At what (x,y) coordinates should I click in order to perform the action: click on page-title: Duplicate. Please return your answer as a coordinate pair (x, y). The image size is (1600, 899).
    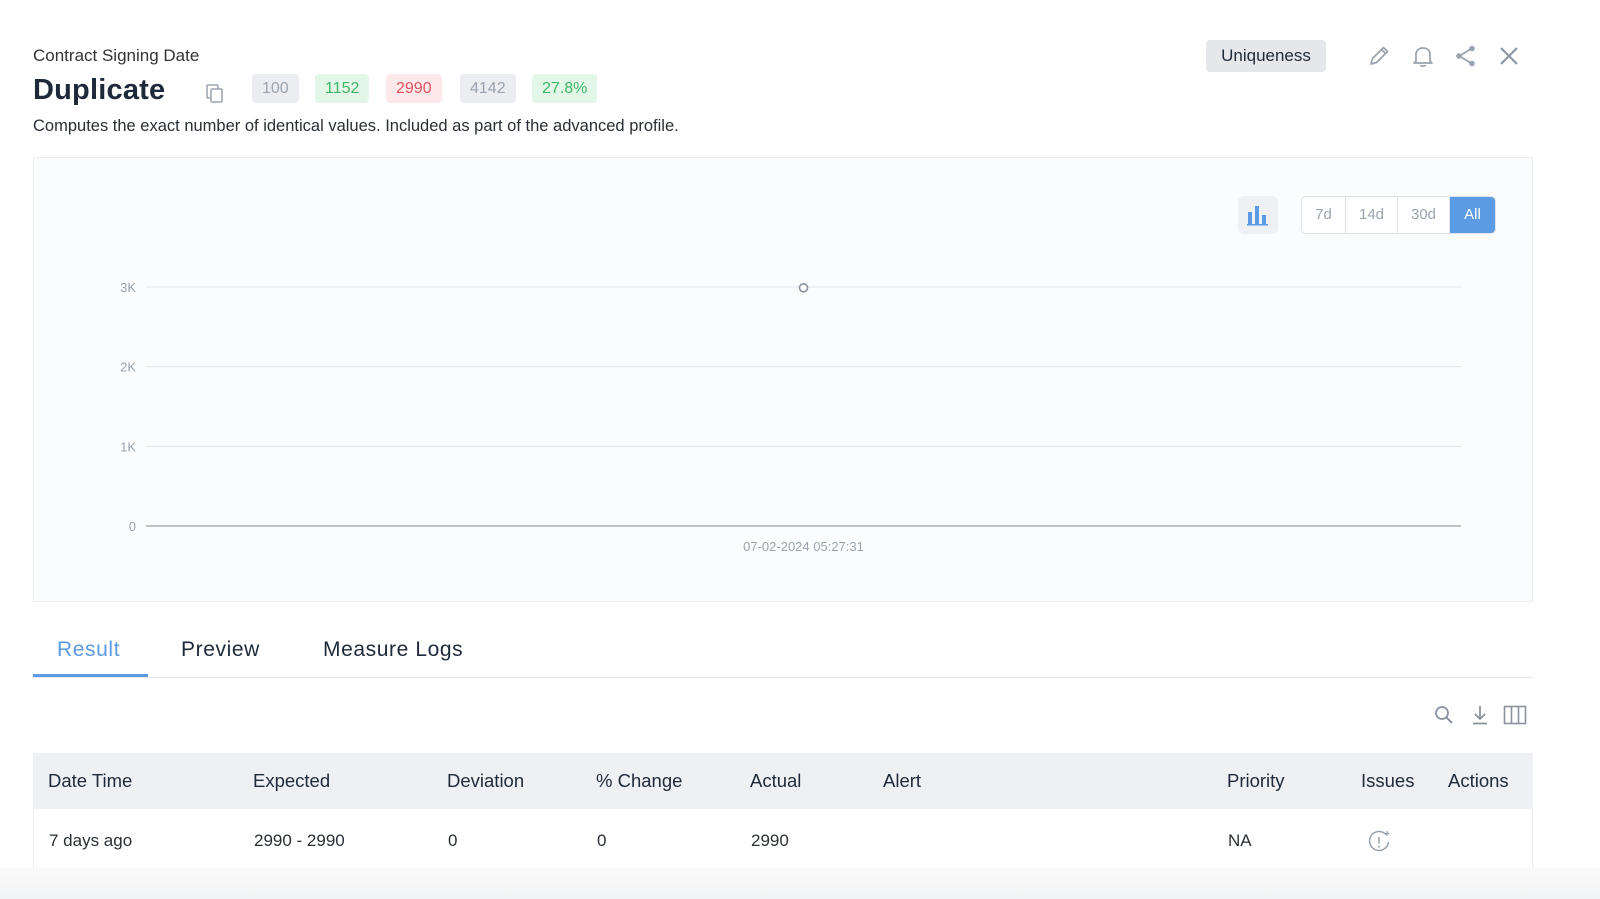
    Looking at the image, I should click on (99, 90).